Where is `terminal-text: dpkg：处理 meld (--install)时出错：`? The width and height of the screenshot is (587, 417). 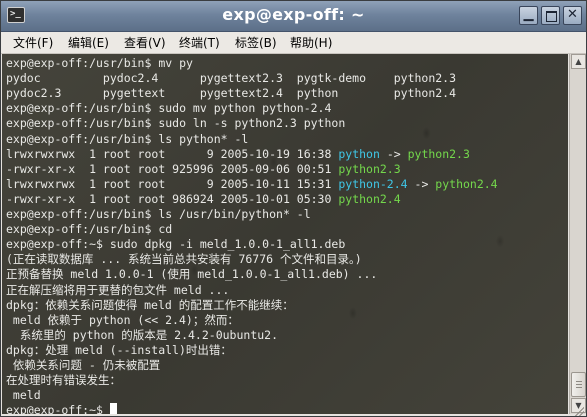
terminal-text: dpkg：处理 meld (--install)时出错： is located at coordinates (119, 349).